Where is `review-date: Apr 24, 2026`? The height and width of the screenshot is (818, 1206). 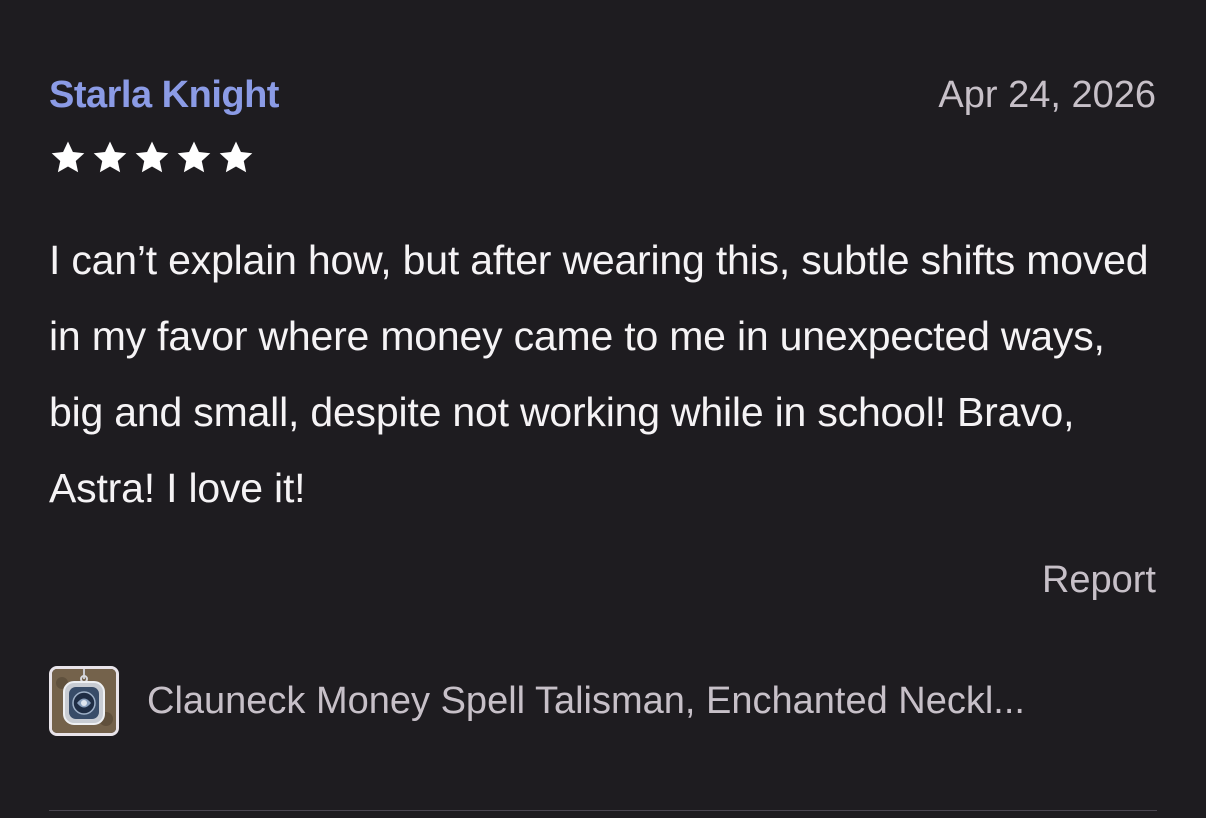 review-date: Apr 24, 2026 is located at coordinates (1047, 95).